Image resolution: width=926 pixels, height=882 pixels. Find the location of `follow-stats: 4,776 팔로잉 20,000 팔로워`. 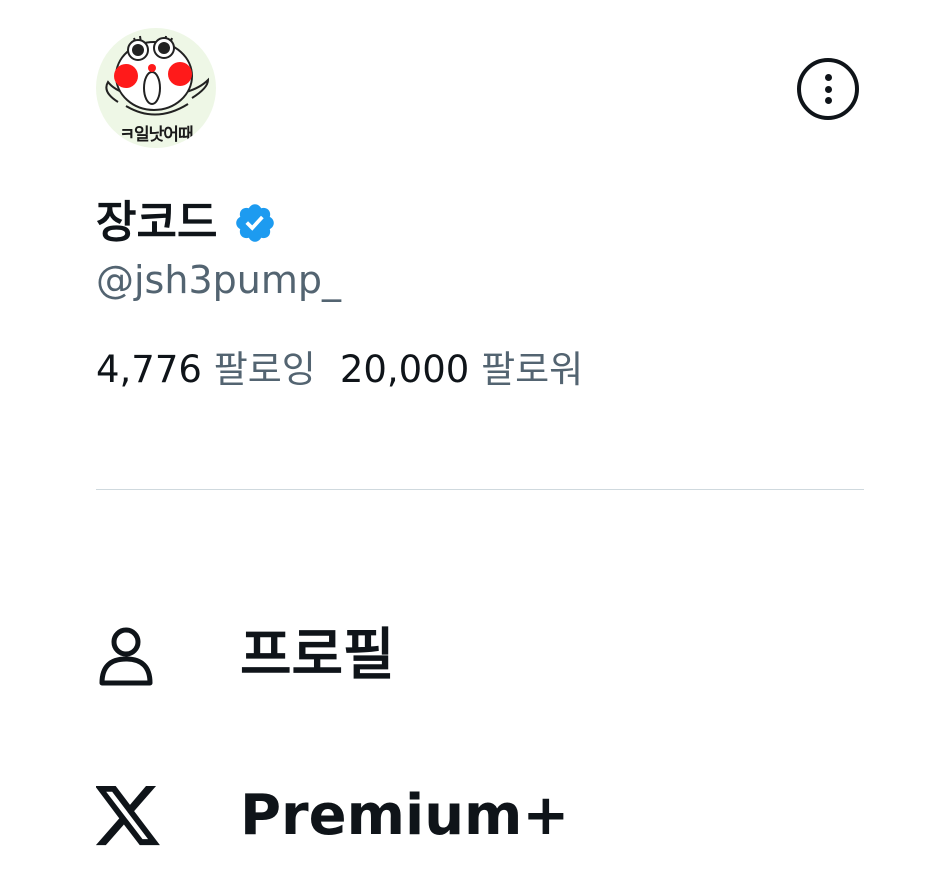

follow-stats: 4,776 팔로잉 20,000 팔로워 is located at coordinates (339, 370).